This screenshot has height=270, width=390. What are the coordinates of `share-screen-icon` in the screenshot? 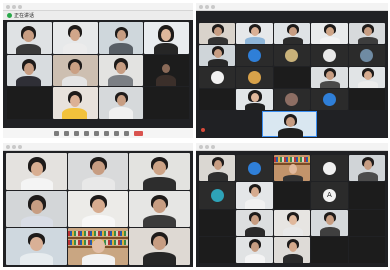 It's located at (106, 133).